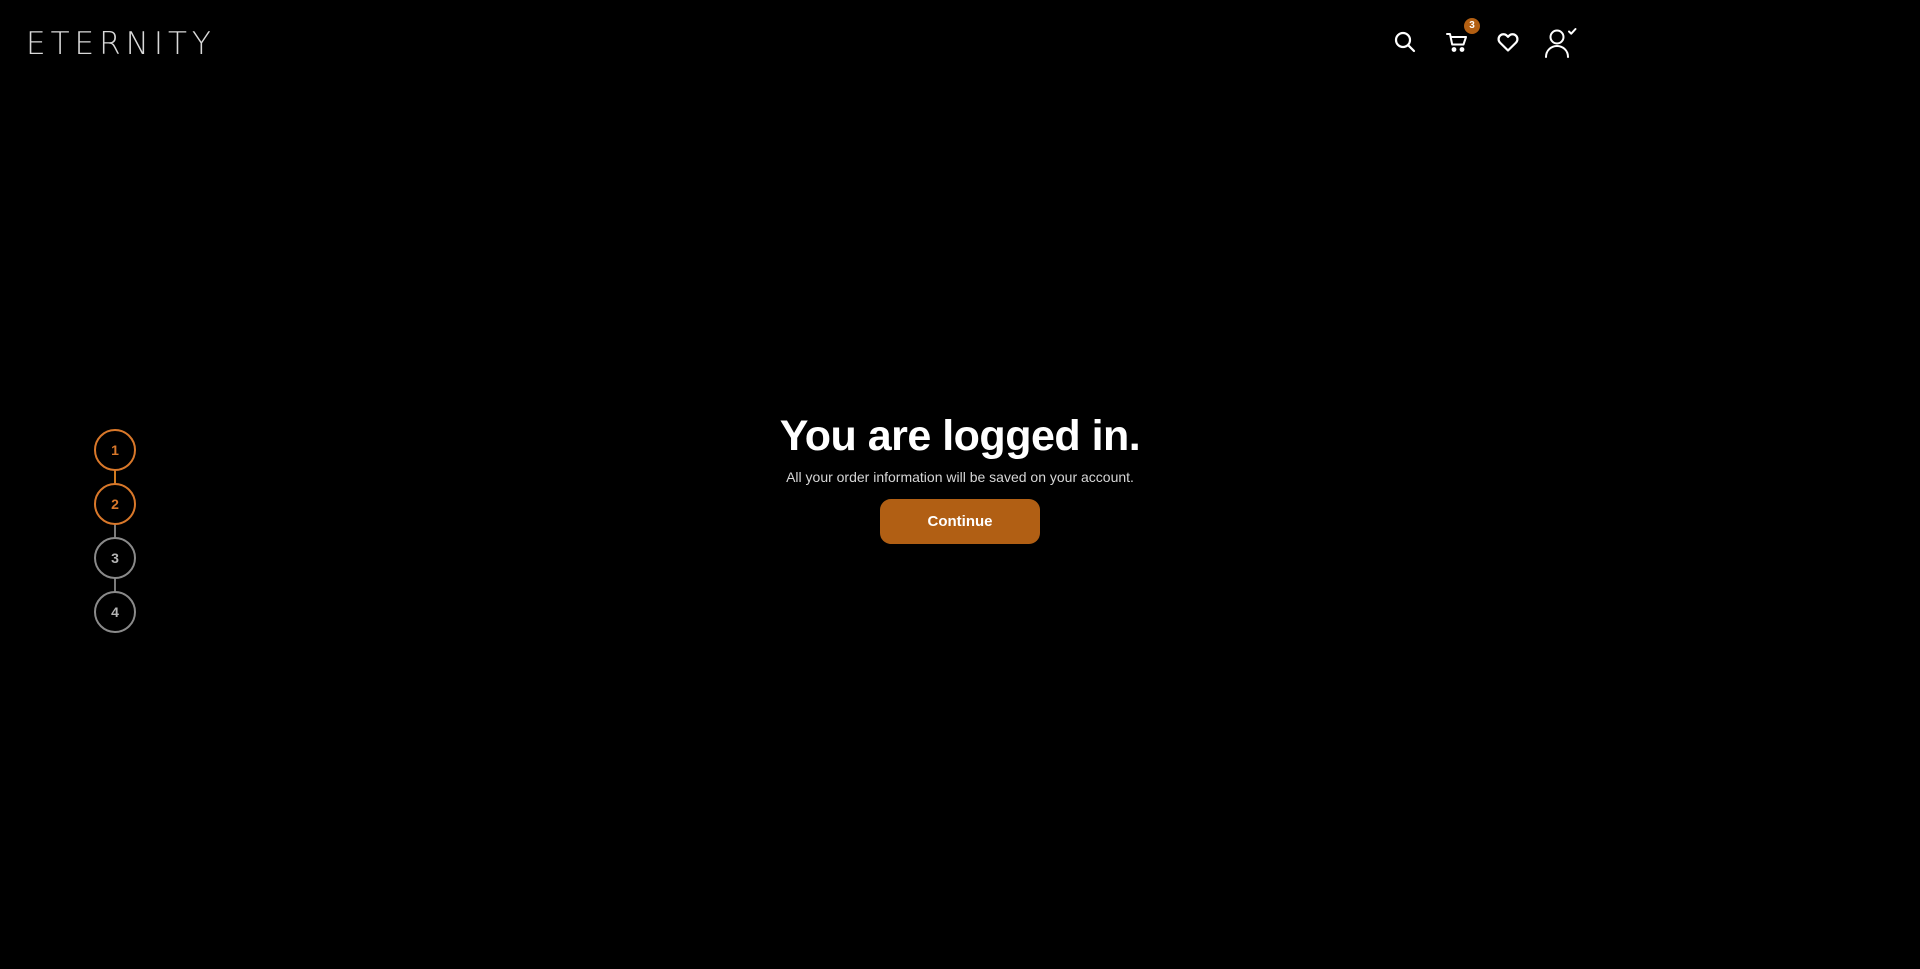 The image size is (1920, 969). I want to click on cart-icon, so click(1457, 42).